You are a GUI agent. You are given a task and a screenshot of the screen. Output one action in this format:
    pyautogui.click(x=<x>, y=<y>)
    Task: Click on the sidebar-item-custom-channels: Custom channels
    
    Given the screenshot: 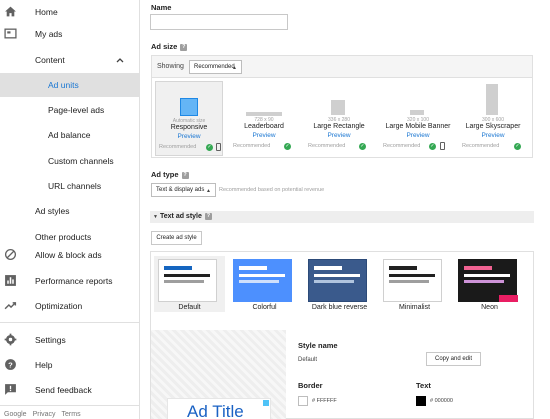 What is the action you would take?
    pyautogui.click(x=69, y=161)
    